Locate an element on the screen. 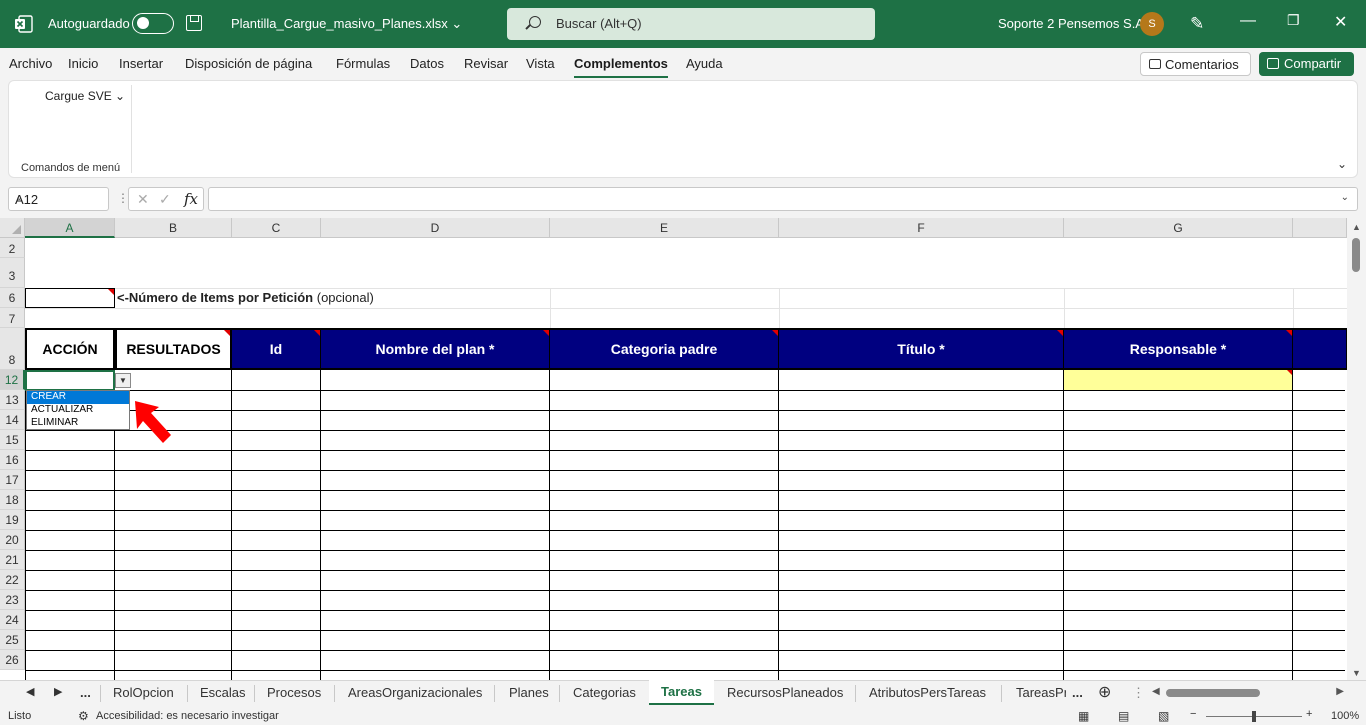  comments-button: Comentarios is located at coordinates (1195, 64).